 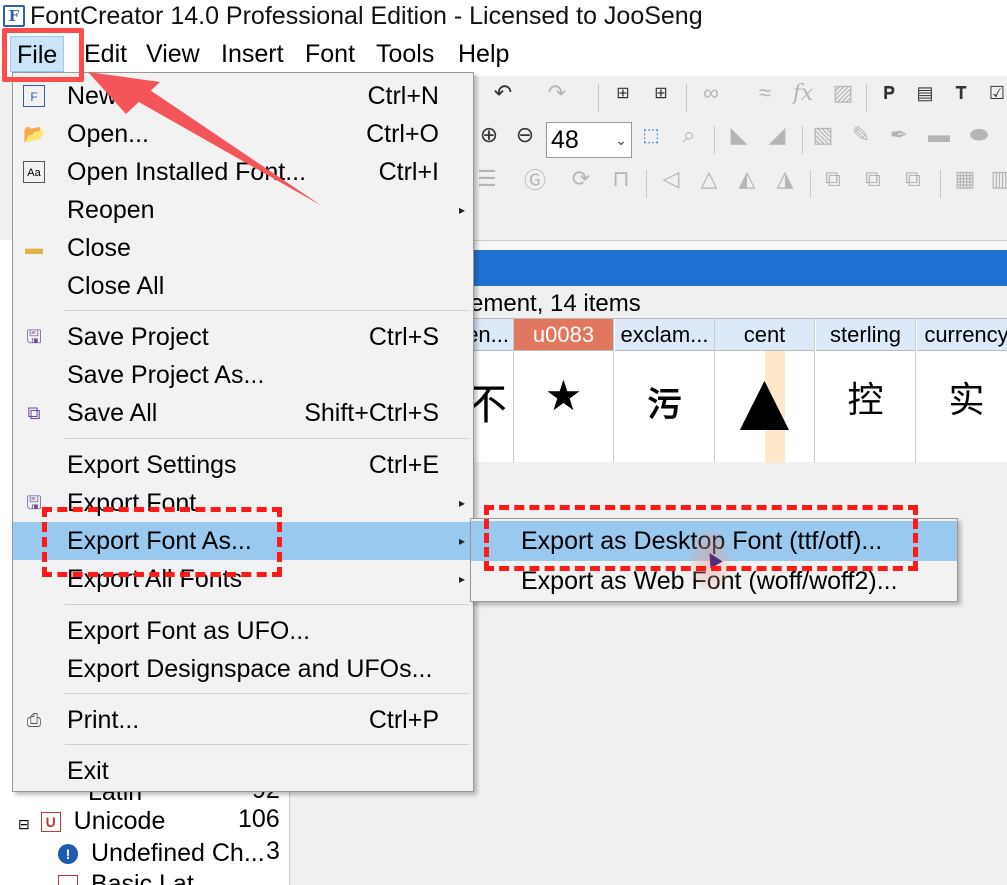 What do you see at coordinates (833, 179) in the screenshot?
I see `union-icon: ⧉` at bounding box center [833, 179].